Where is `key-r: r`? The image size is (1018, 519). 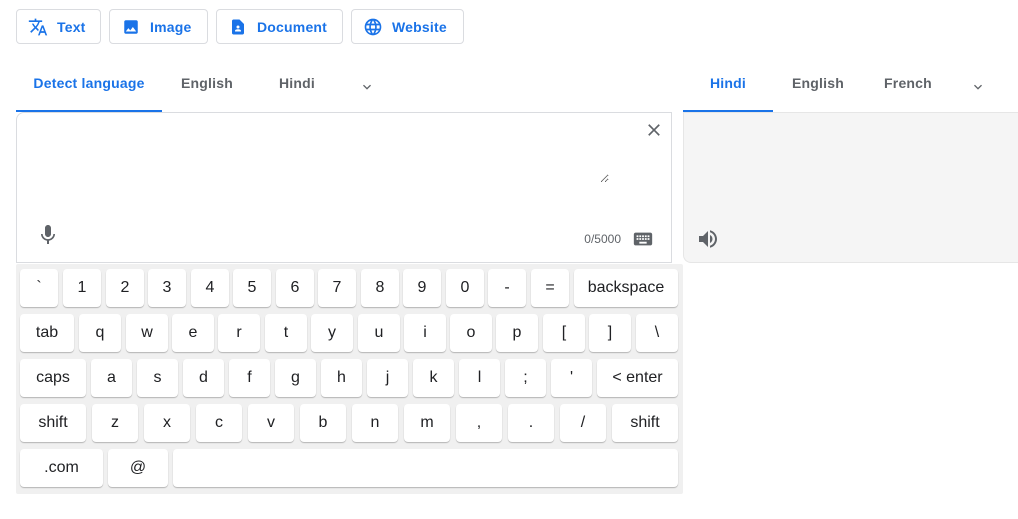 key-r: r is located at coordinates (239, 333).